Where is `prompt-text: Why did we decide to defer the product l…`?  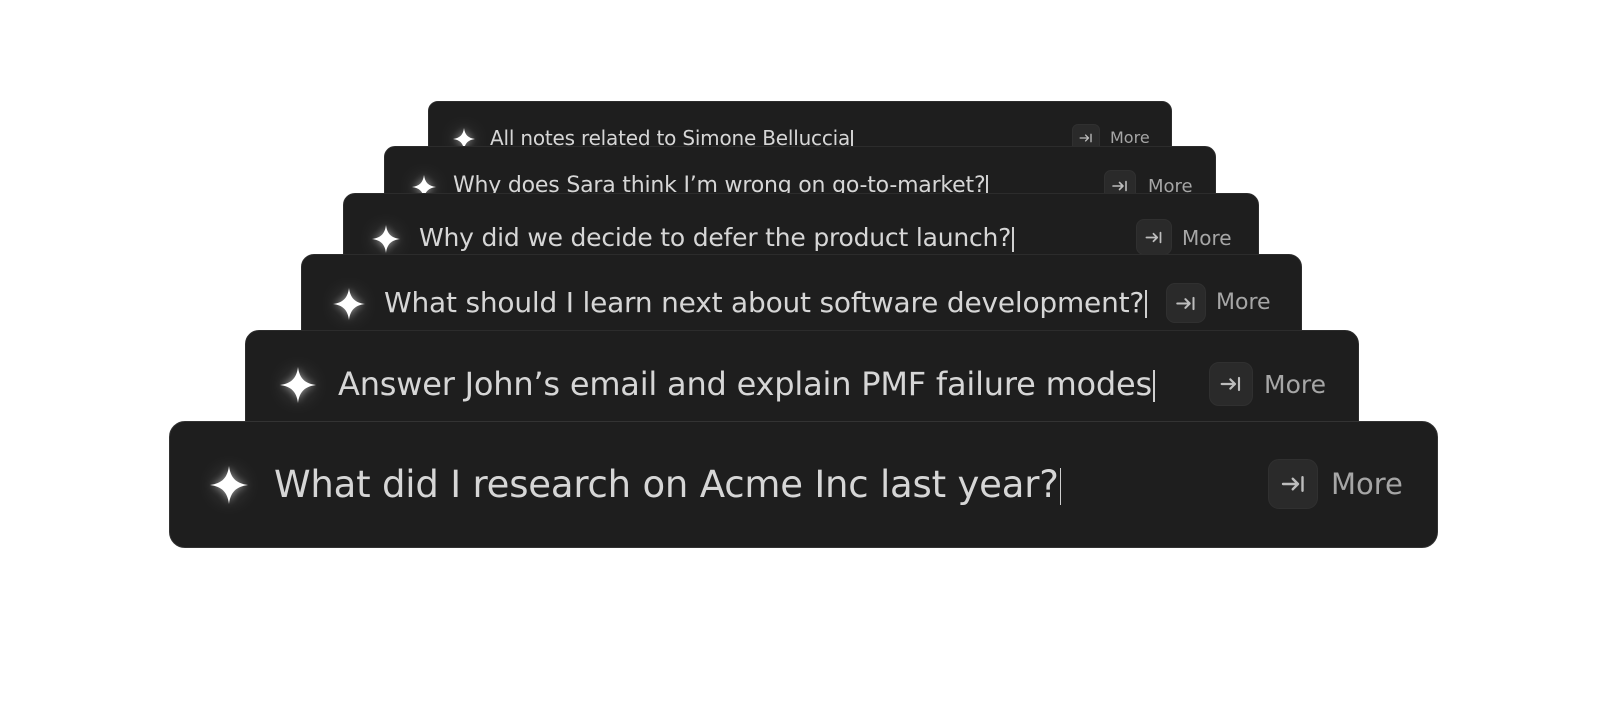 prompt-text: Why did we decide to defer the product l… is located at coordinates (715, 237).